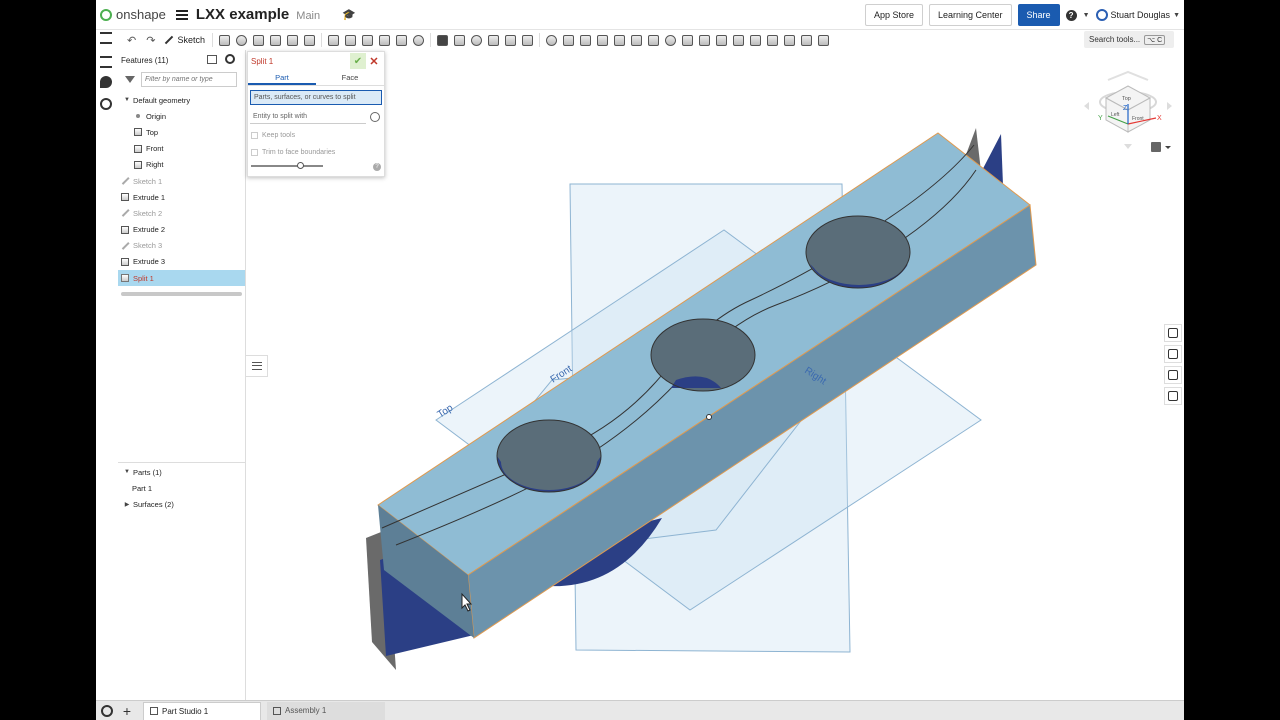  I want to click on help-icon: ?, so click(1071, 15).